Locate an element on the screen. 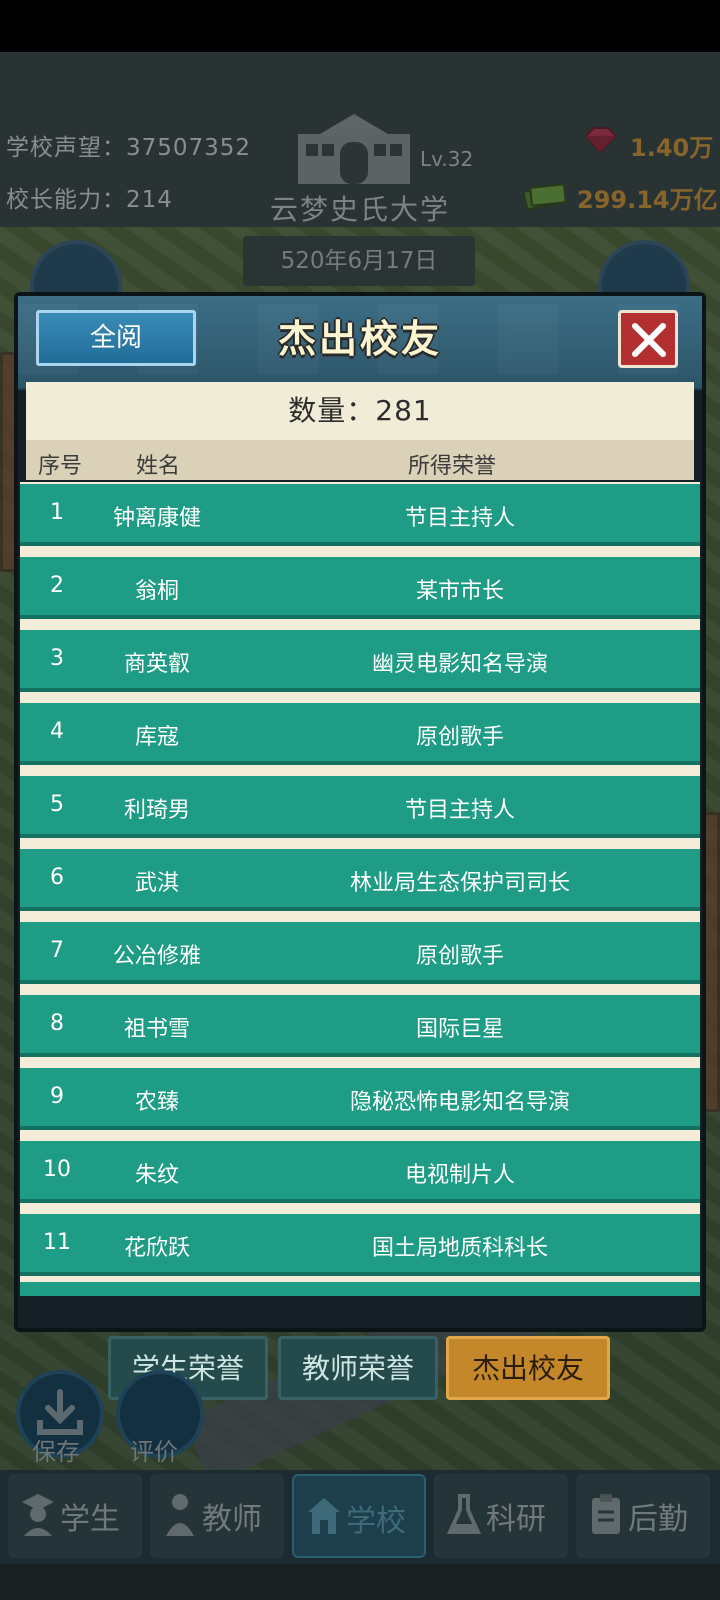 The image size is (720, 1600). close-button is located at coordinates (648, 339).